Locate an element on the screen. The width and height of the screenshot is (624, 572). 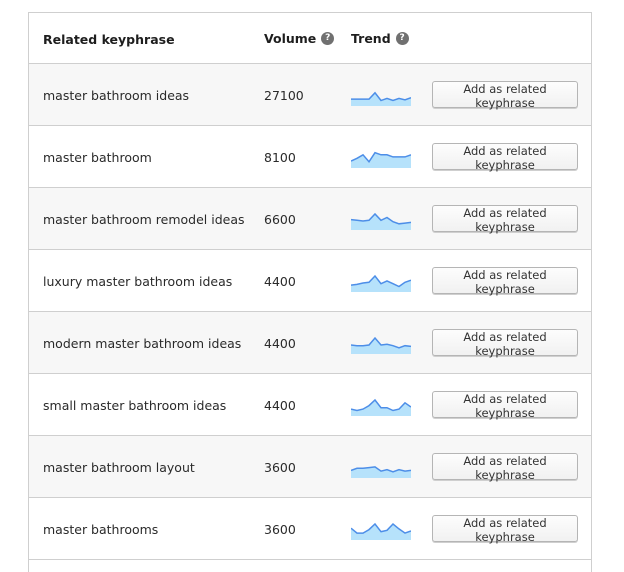
trend-help-icon: ? is located at coordinates (402, 38).